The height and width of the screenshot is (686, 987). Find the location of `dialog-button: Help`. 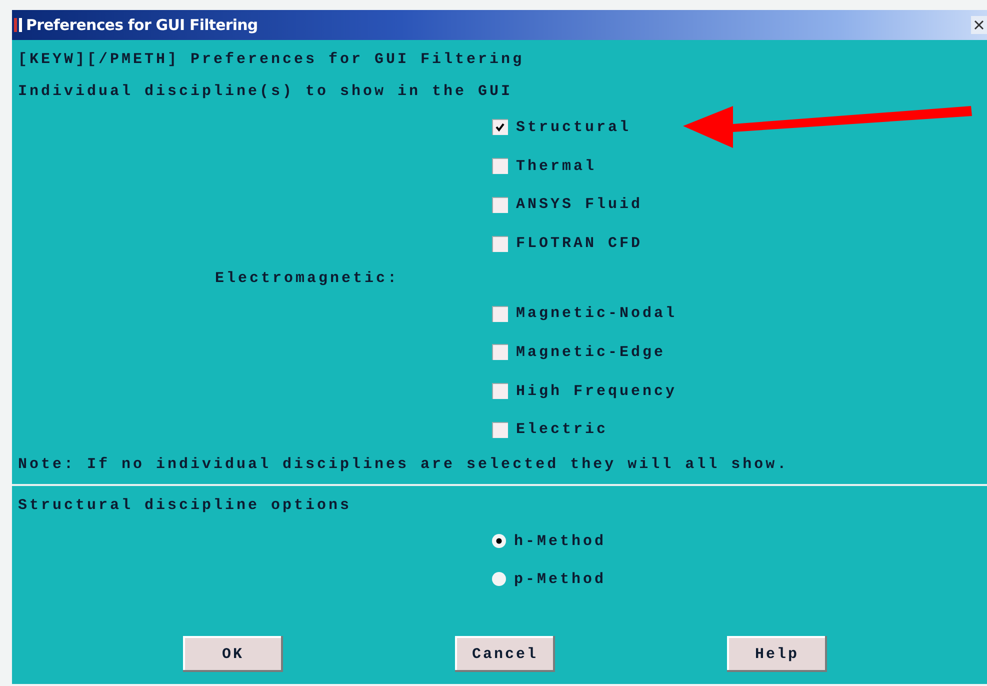

dialog-button: Help is located at coordinates (777, 654).